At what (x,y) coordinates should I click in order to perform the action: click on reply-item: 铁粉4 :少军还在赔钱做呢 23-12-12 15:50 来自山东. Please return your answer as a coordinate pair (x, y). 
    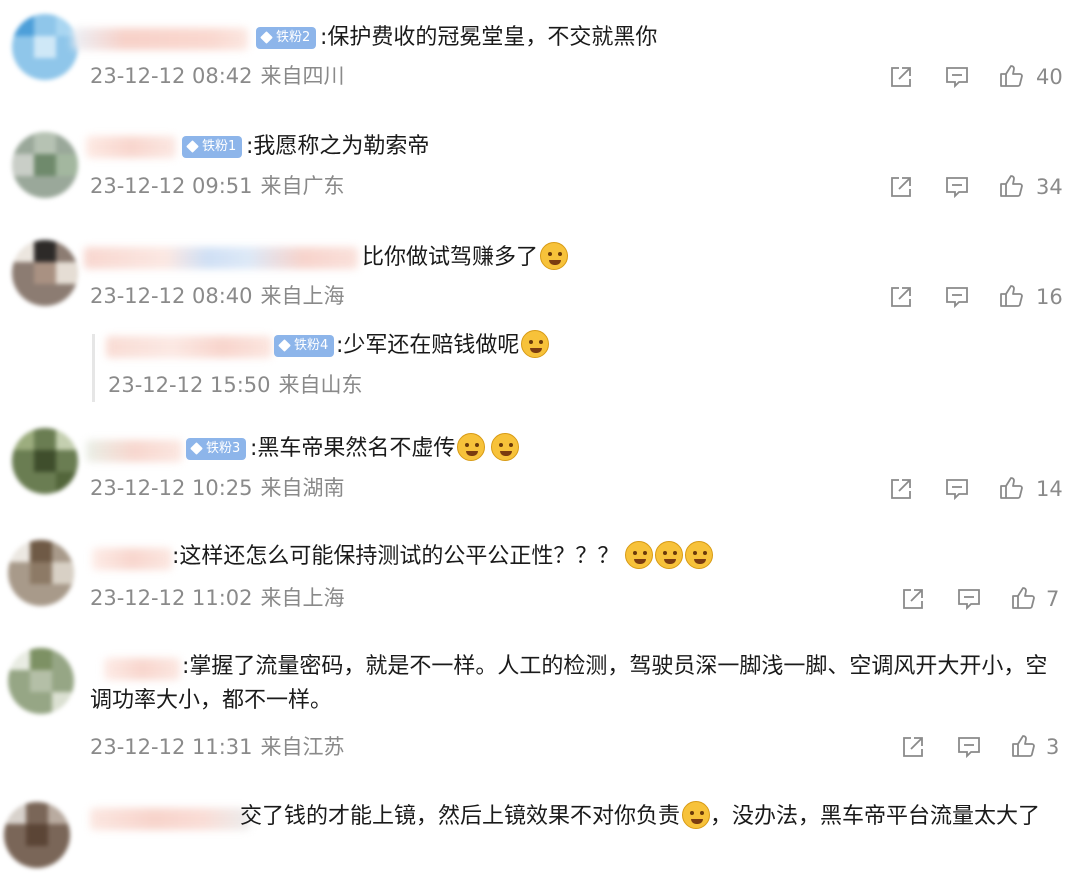
    Looking at the image, I should click on (540, 365).